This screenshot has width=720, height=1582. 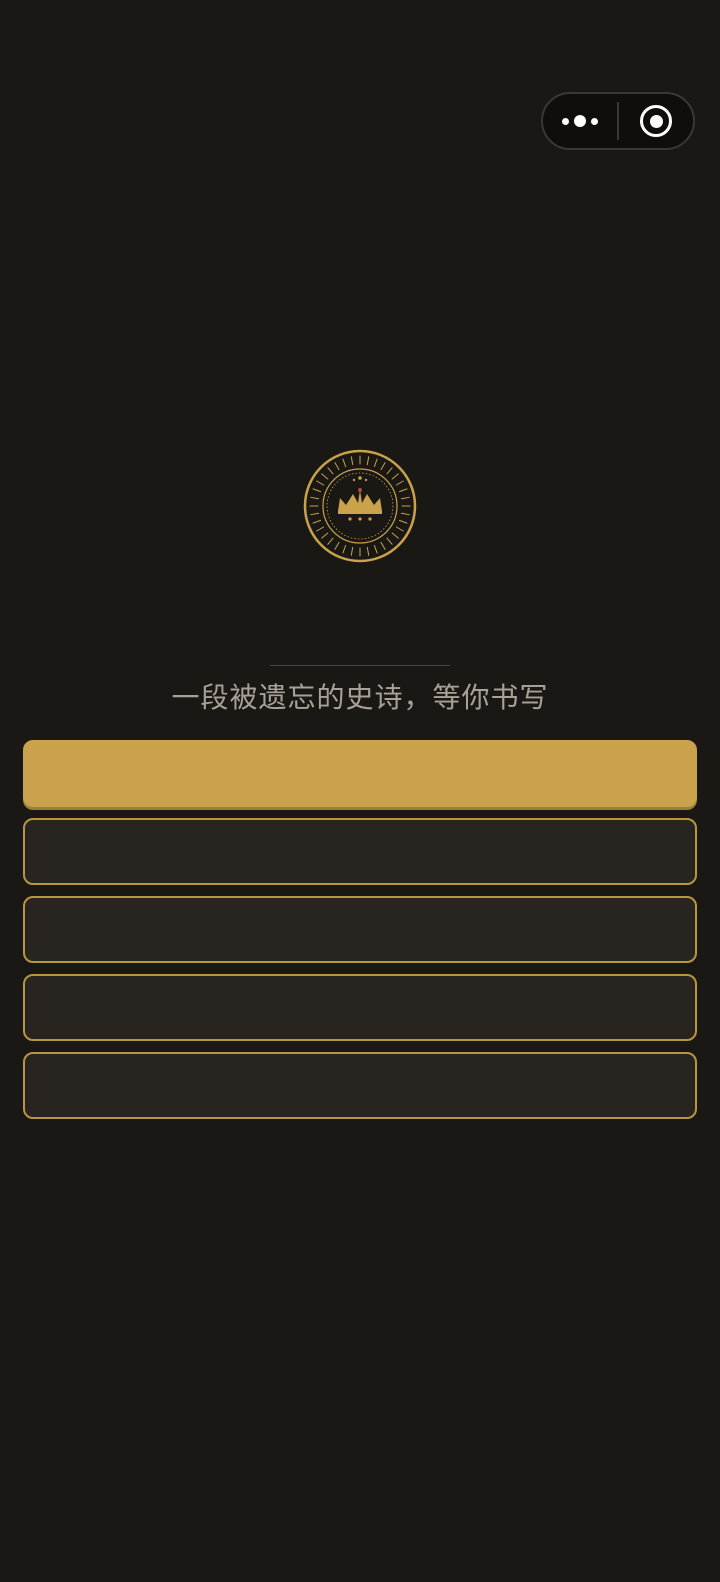 I want to click on mini-program-capsule, so click(x=618, y=121).